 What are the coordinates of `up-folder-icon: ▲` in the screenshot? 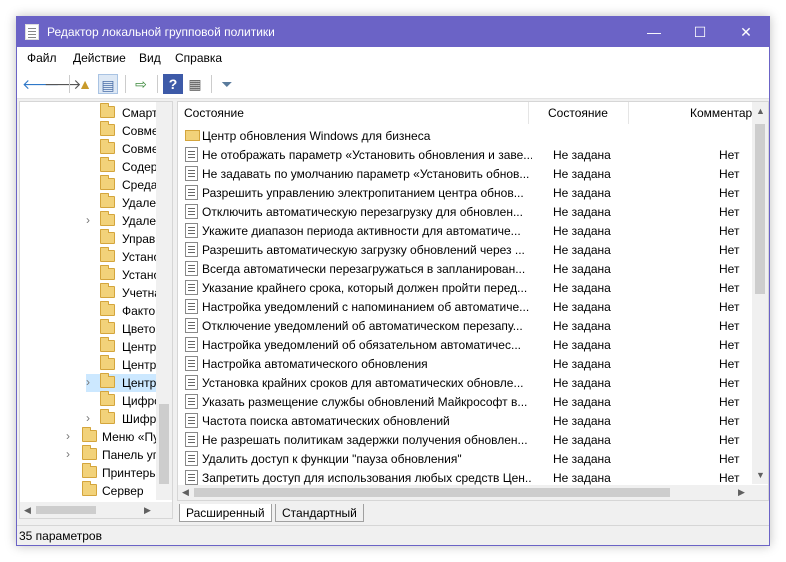 It's located at (85, 84).